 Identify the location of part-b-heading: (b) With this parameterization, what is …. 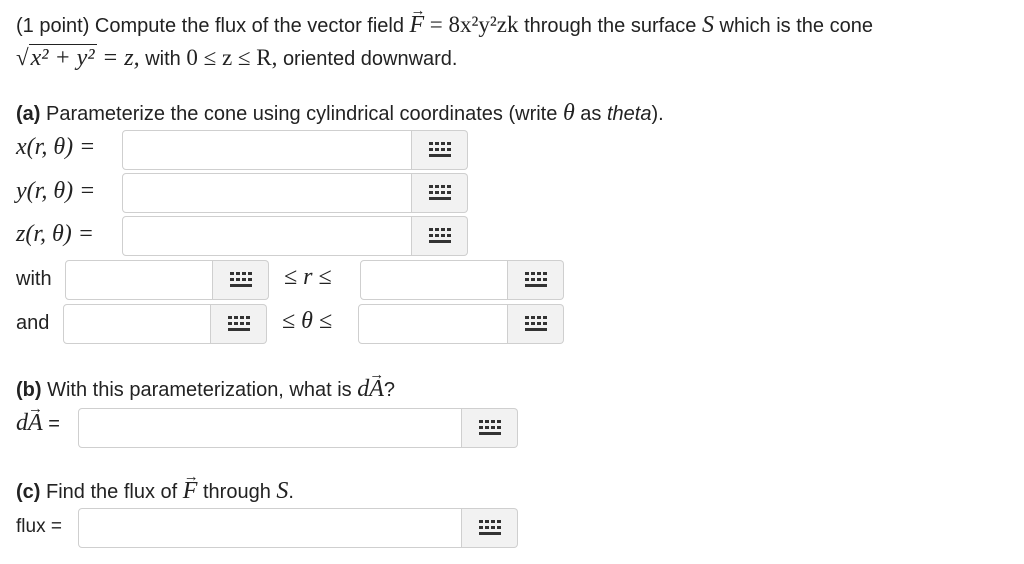
(206, 384).